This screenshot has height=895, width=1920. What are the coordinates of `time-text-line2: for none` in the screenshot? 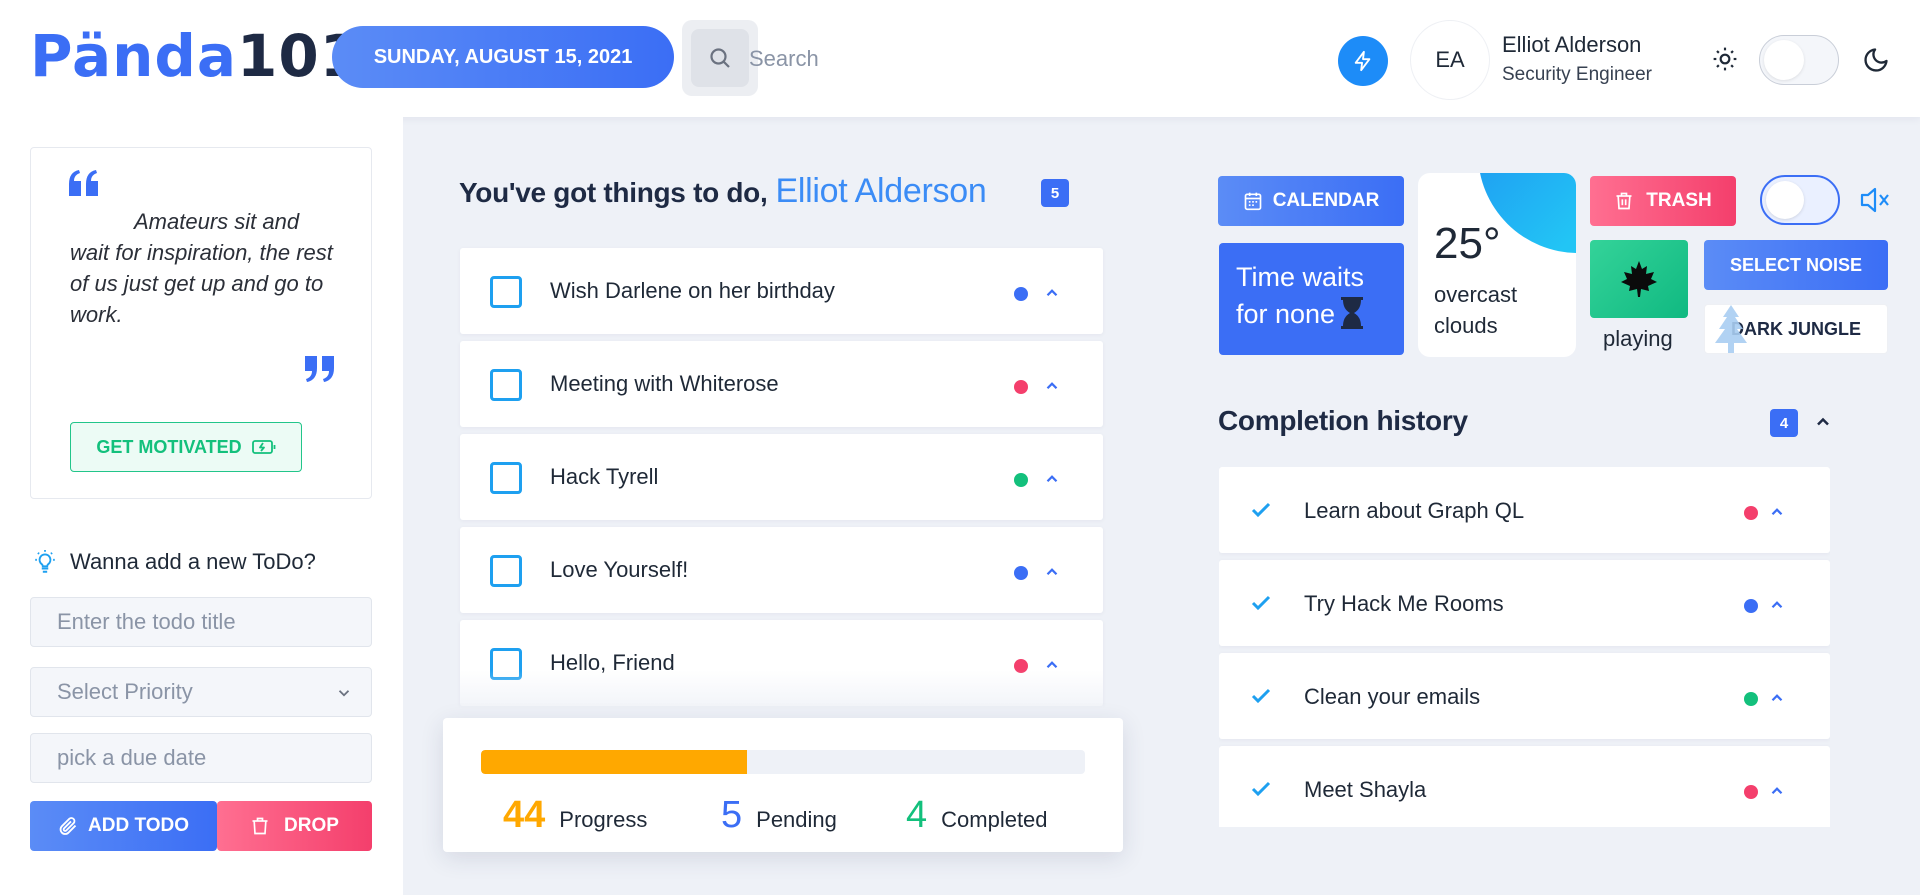 It's located at (1286, 314).